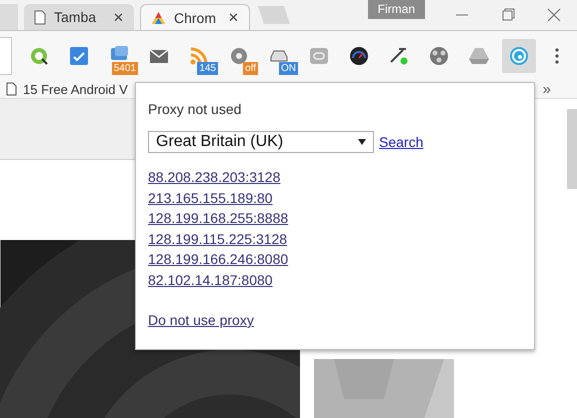 The height and width of the screenshot is (418, 577). What do you see at coordinates (40, 17) in the screenshot?
I see `page-icon` at bounding box center [40, 17].